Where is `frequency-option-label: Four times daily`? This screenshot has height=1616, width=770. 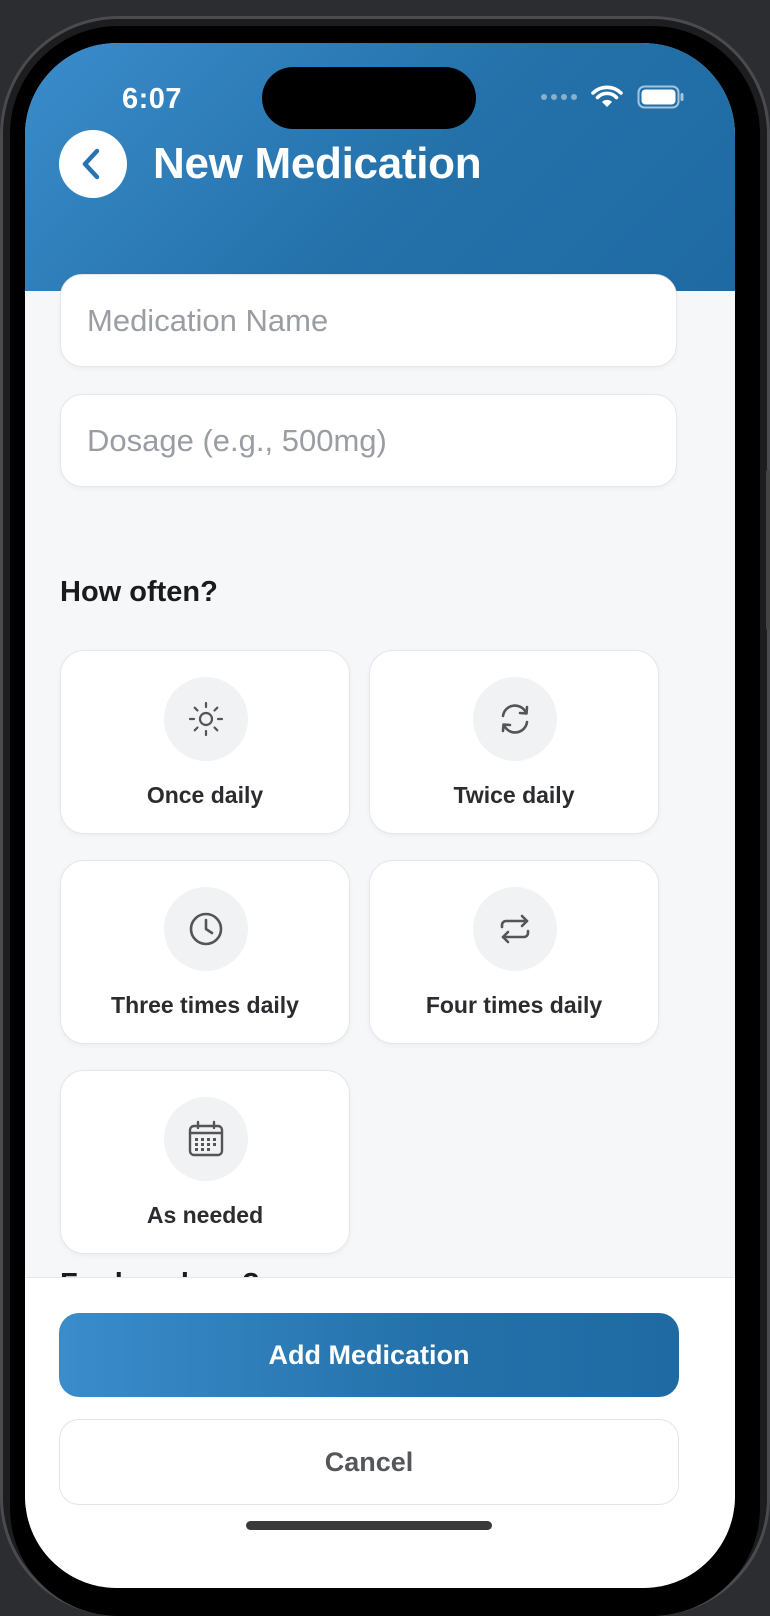 frequency-option-label: Four times daily is located at coordinates (514, 1005).